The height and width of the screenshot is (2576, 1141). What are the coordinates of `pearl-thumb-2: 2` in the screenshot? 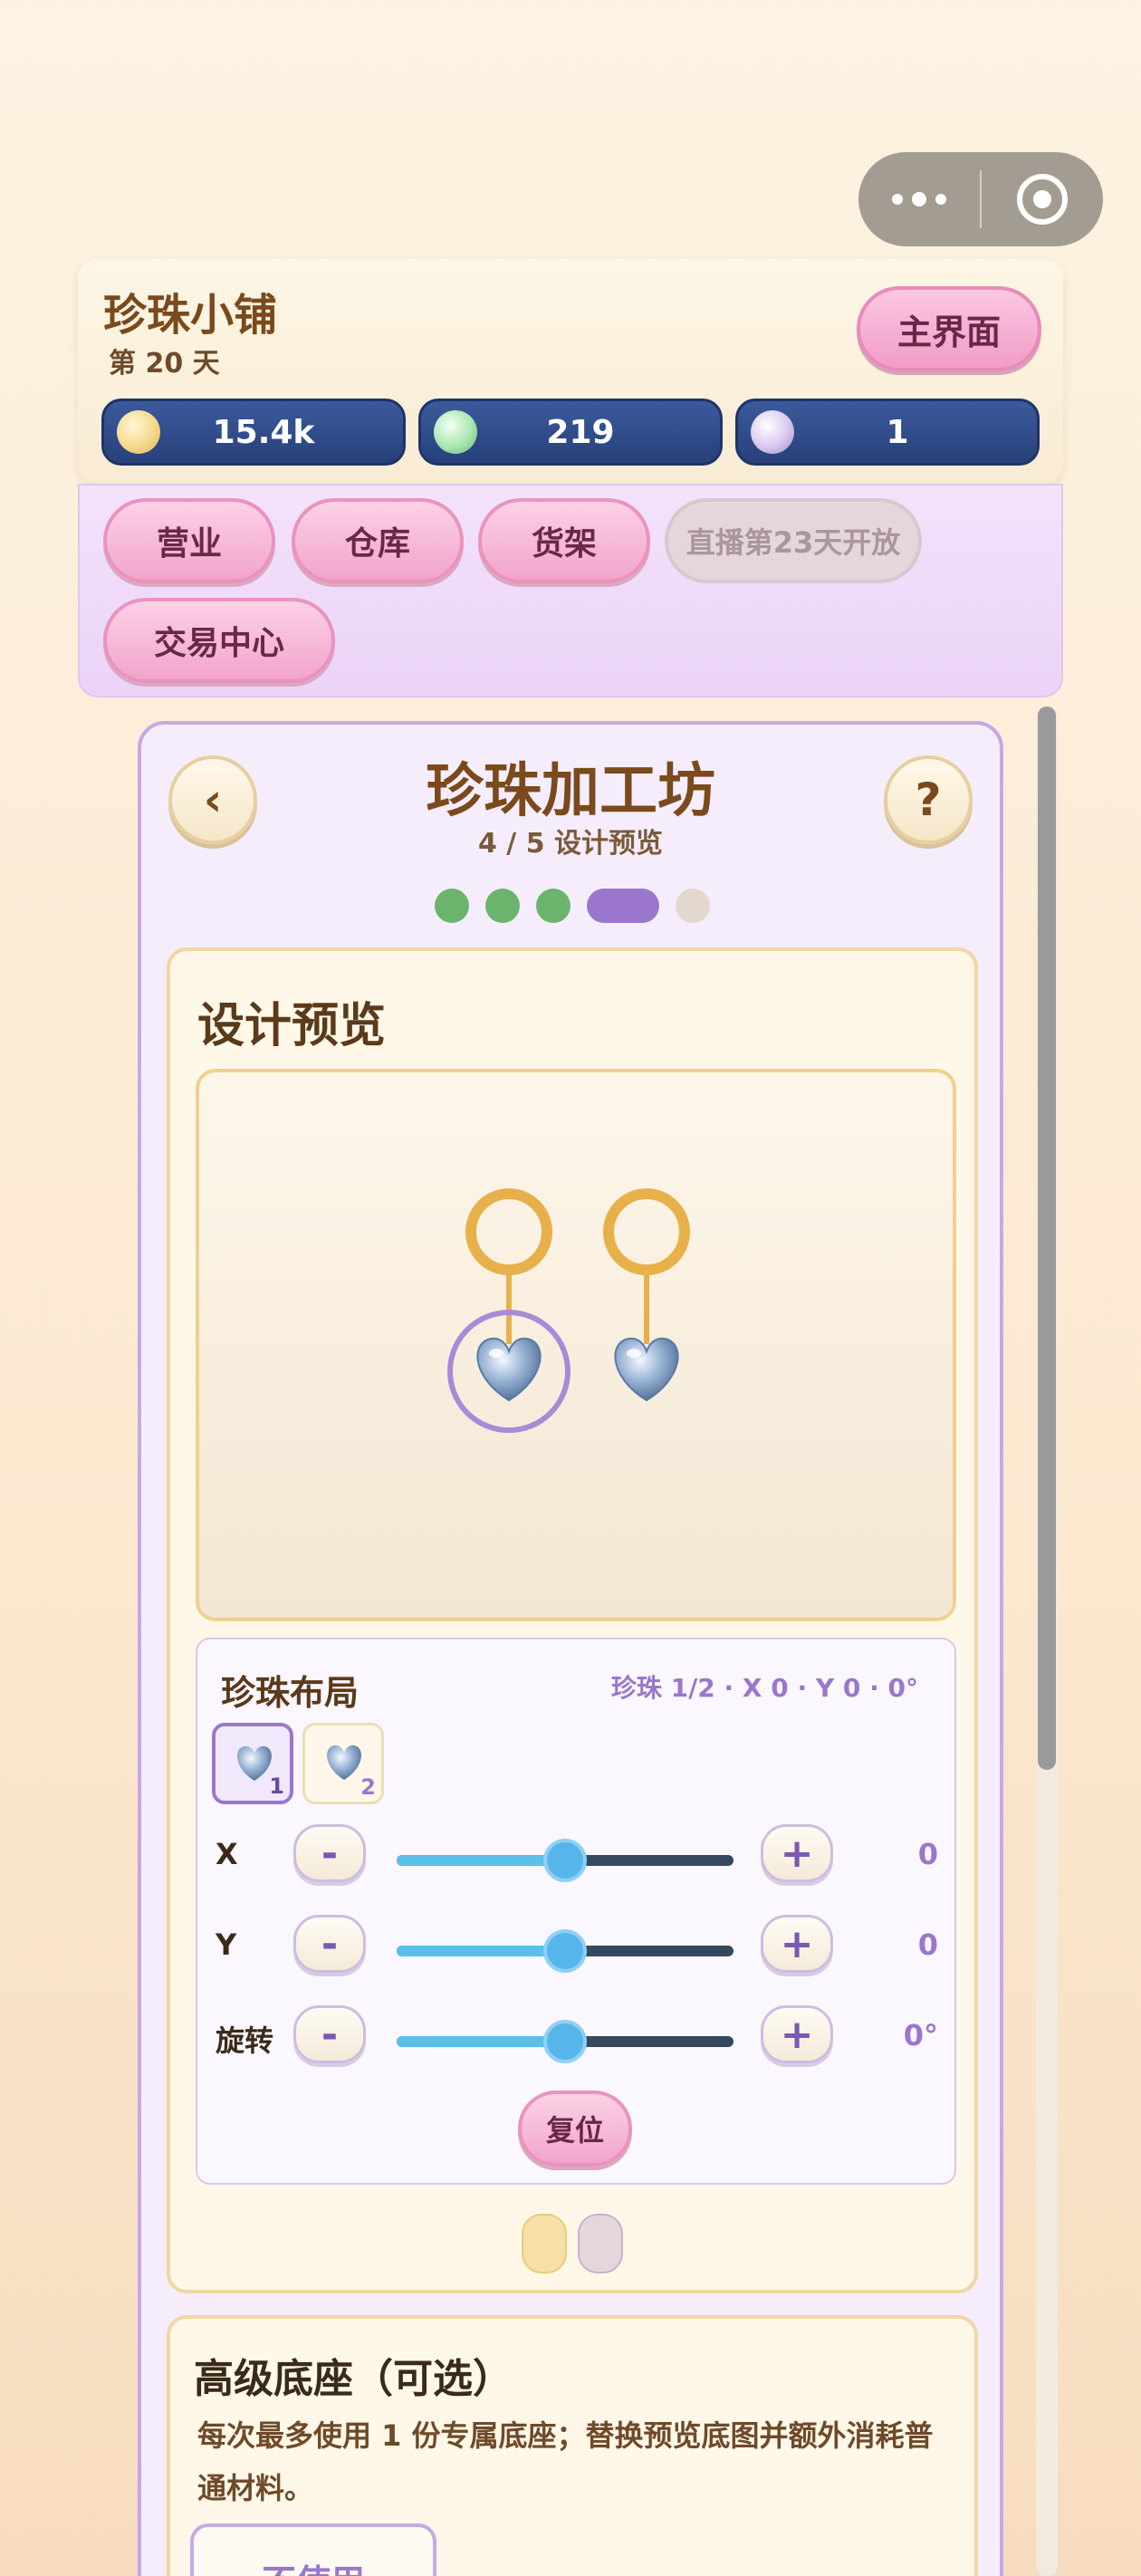 It's located at (343, 1763).